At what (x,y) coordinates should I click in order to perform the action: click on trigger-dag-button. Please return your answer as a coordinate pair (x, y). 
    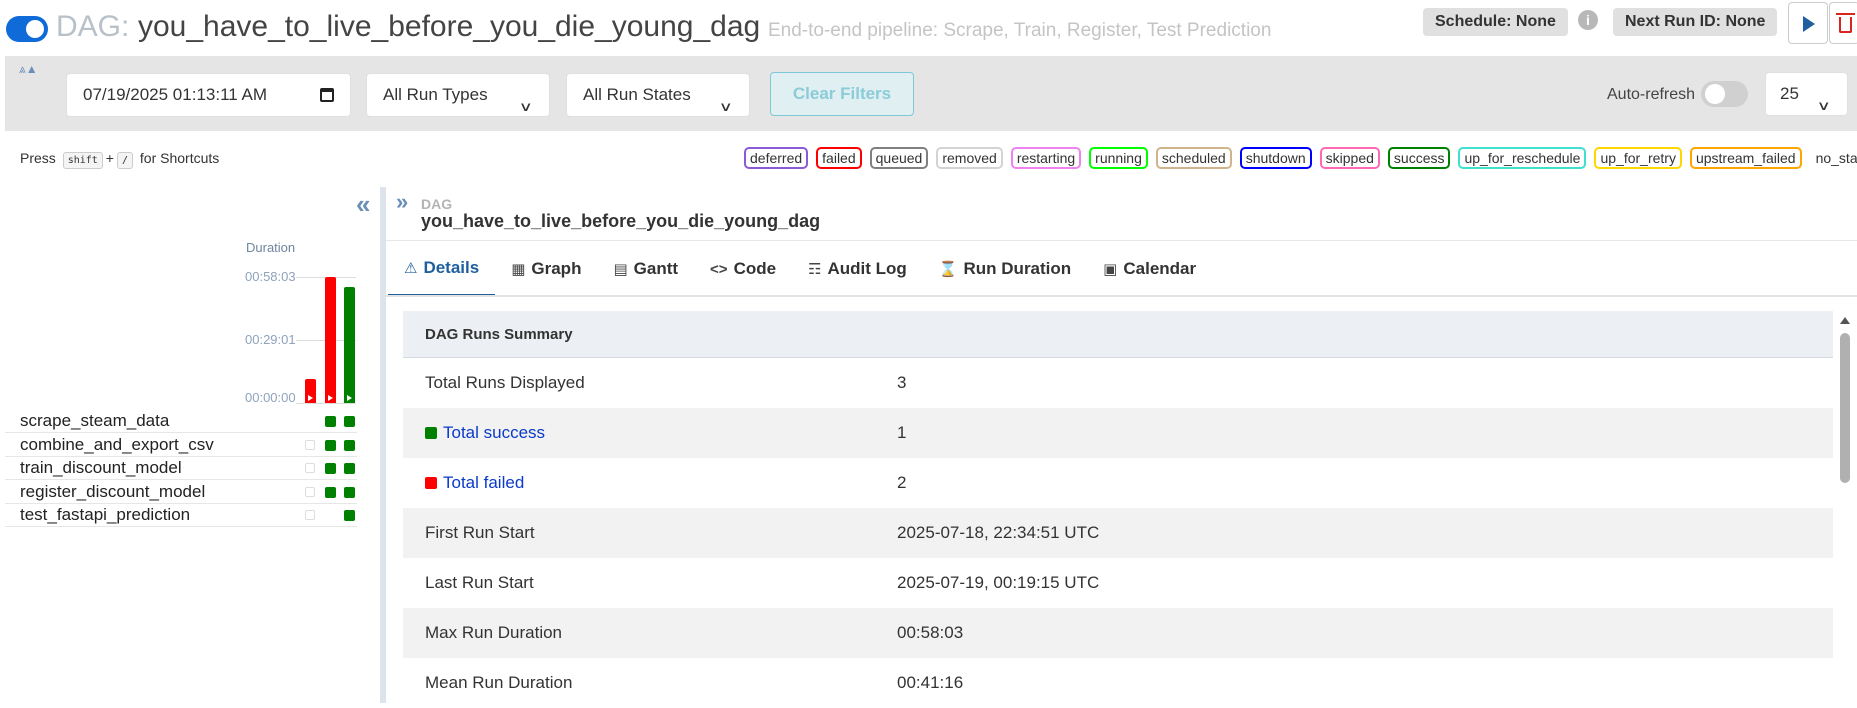
    Looking at the image, I should click on (1808, 23).